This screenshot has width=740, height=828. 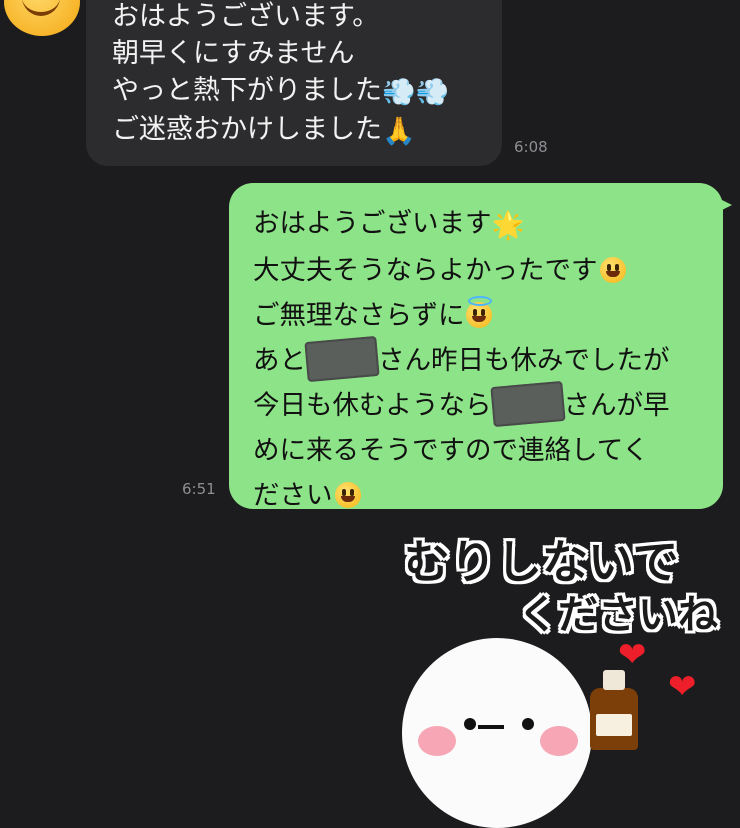 I want to click on message-text: 今日も休むようなら, so click(x=372, y=405).